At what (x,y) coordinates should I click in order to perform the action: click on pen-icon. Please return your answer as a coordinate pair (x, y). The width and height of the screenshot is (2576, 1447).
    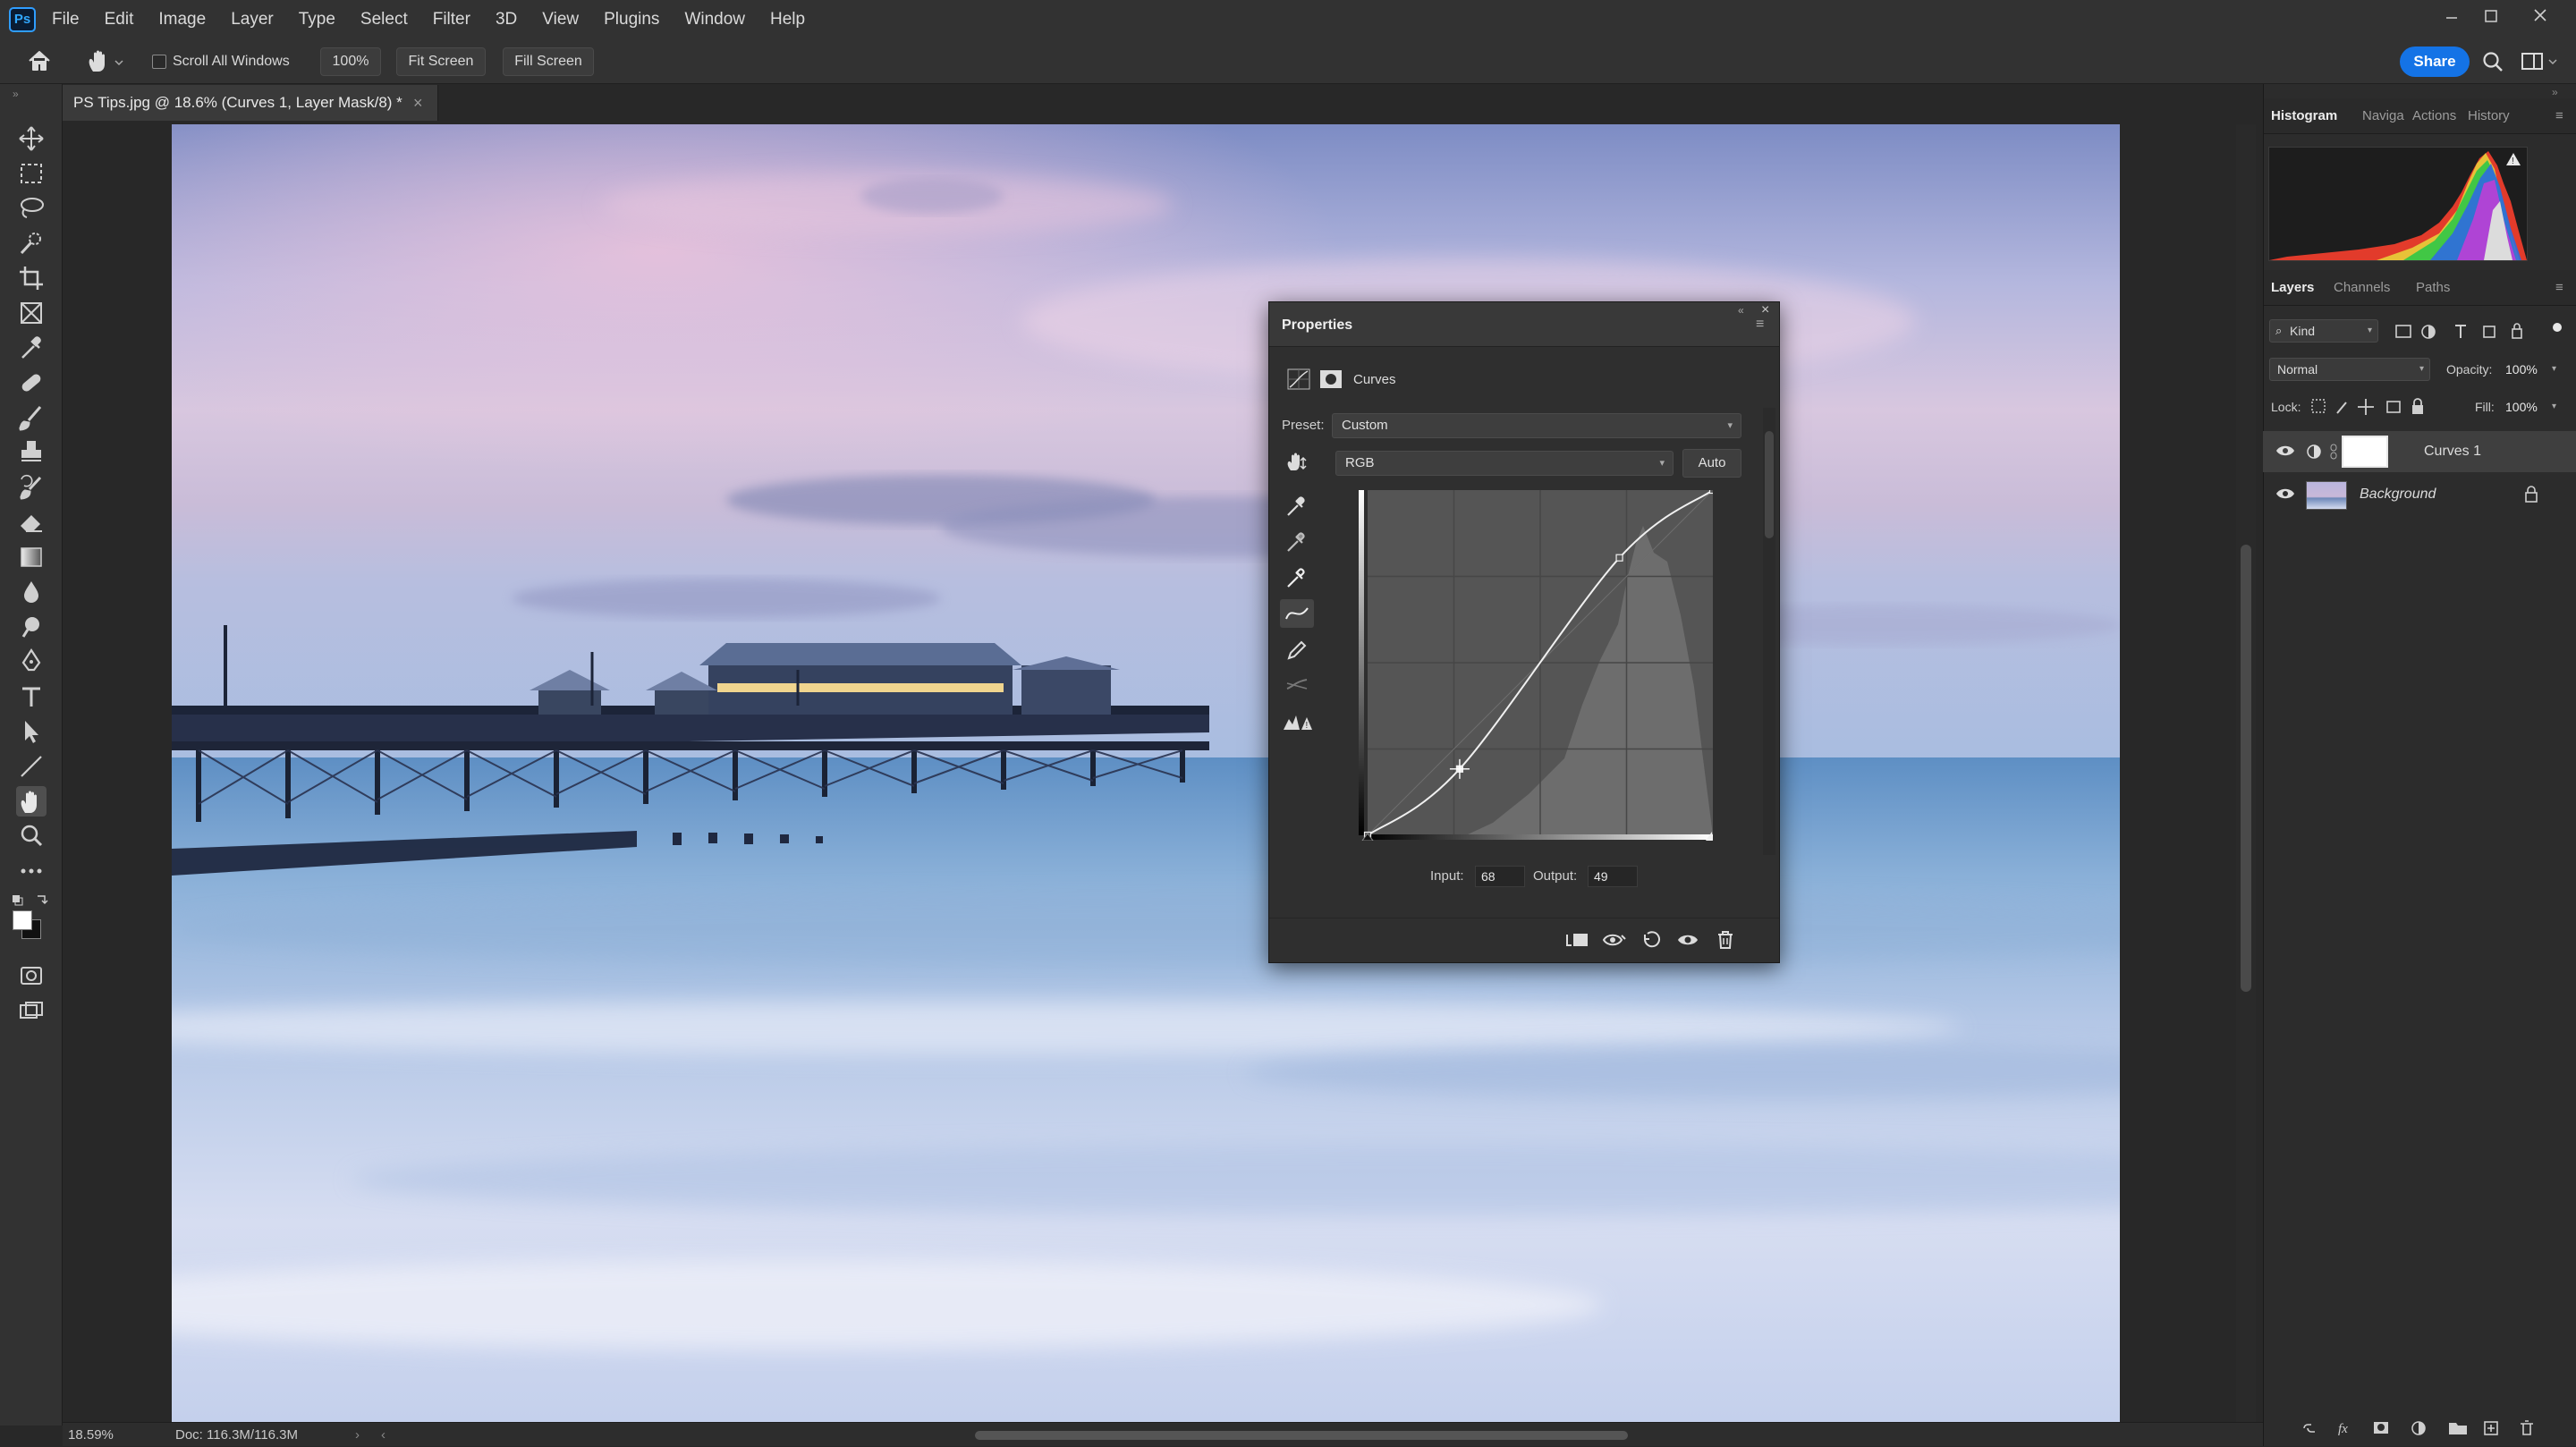
    Looking at the image, I should click on (31, 662).